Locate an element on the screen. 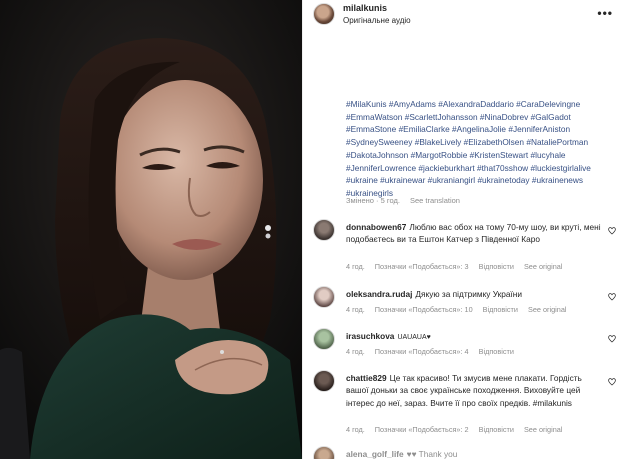 The width and height of the screenshot is (620, 459). more-icon: ••• is located at coordinates (605, 13).